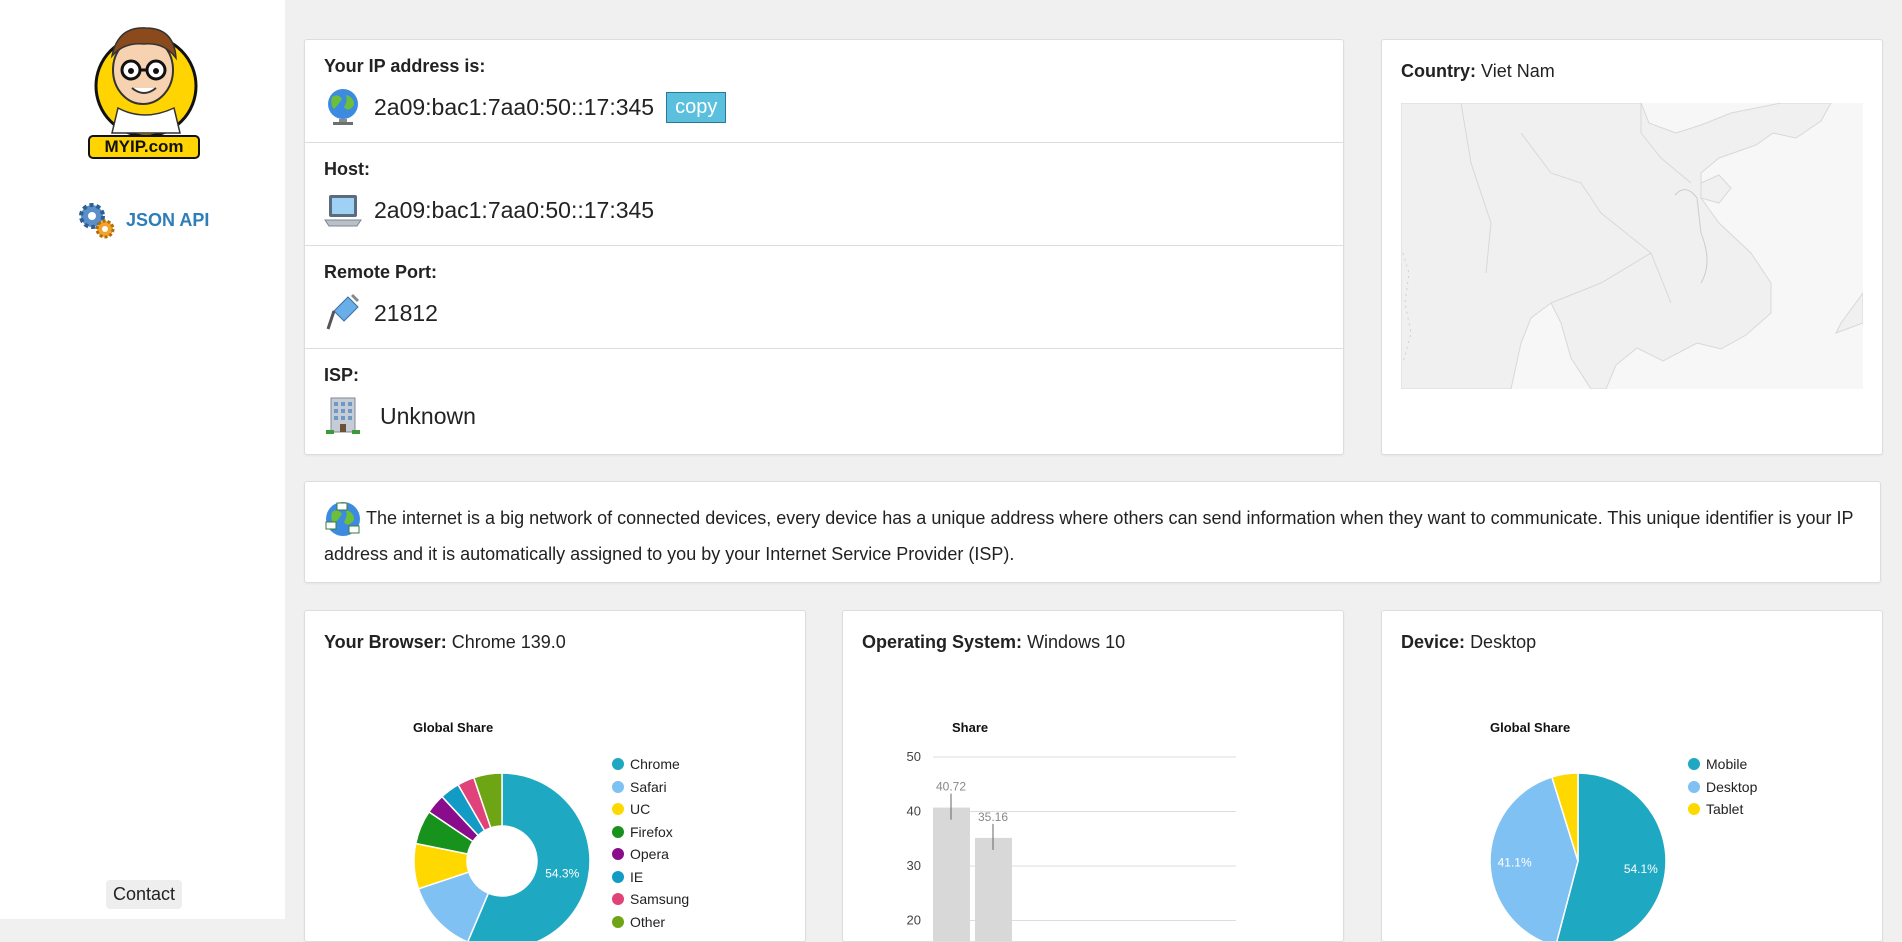 The width and height of the screenshot is (1902, 942). What do you see at coordinates (1725, 809) in the screenshot?
I see `device-legend-label: Tablet` at bounding box center [1725, 809].